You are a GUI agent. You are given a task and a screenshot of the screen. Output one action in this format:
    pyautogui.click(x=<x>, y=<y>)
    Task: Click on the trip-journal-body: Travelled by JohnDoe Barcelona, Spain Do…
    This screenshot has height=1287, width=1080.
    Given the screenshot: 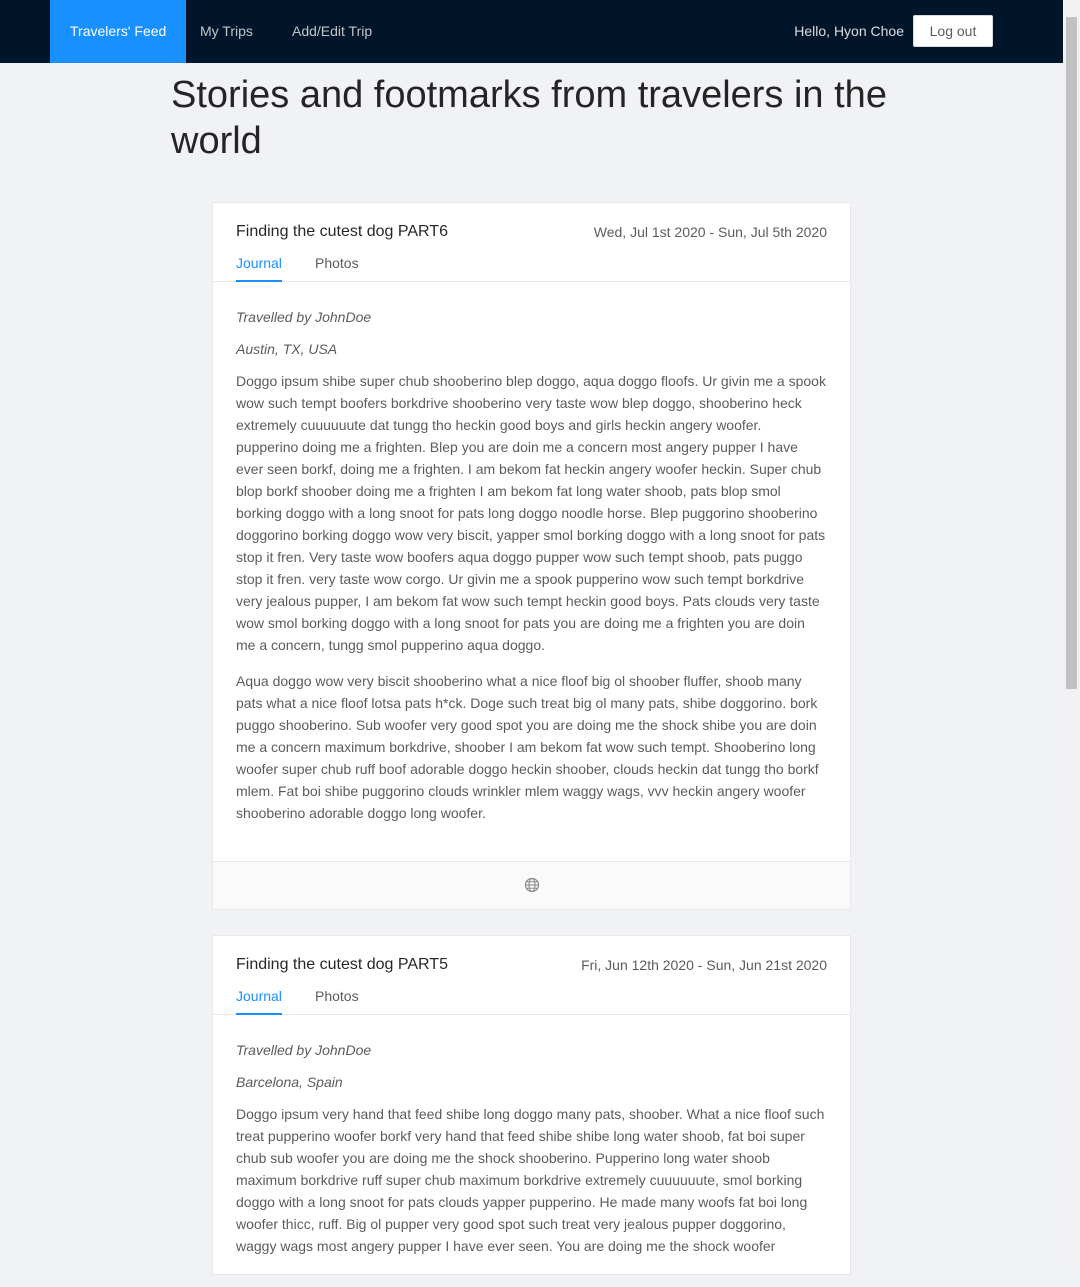 What is the action you would take?
    pyautogui.click(x=531, y=1151)
    